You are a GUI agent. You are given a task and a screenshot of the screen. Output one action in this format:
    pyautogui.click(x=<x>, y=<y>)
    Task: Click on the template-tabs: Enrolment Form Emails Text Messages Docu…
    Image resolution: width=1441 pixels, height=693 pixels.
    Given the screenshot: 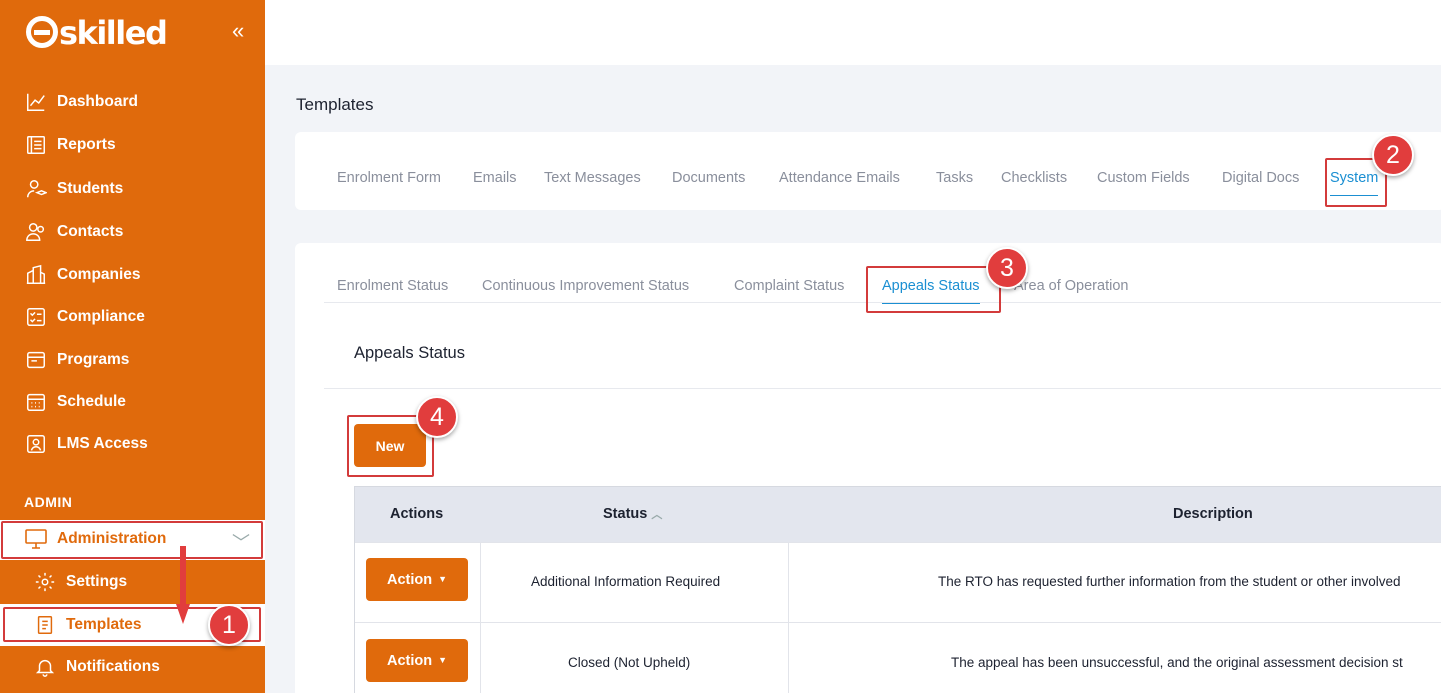 What is the action you would take?
    pyautogui.click(x=868, y=171)
    